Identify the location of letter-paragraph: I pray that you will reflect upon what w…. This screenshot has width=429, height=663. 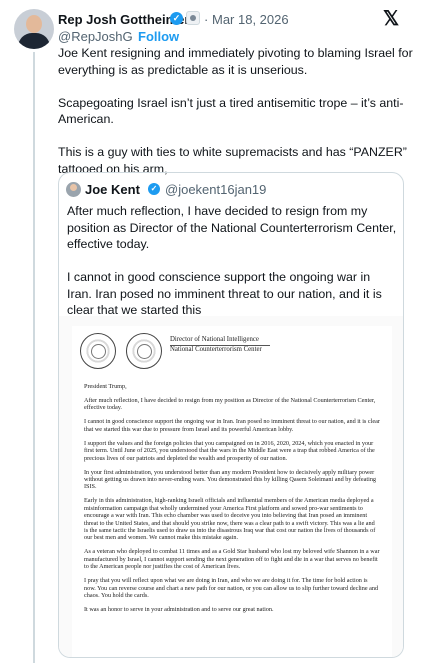
(231, 588).